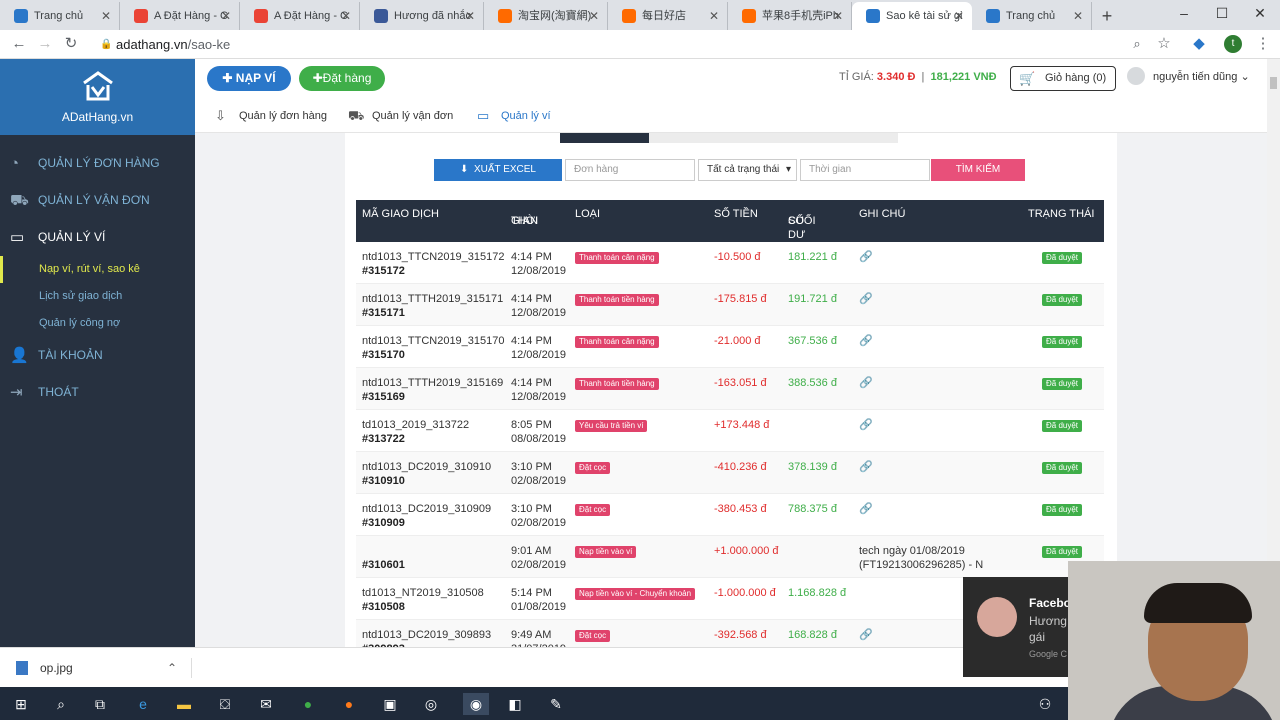 Image resolution: width=1280 pixels, height=720 pixels. I want to click on minimize-button: –, so click(1184, 14).